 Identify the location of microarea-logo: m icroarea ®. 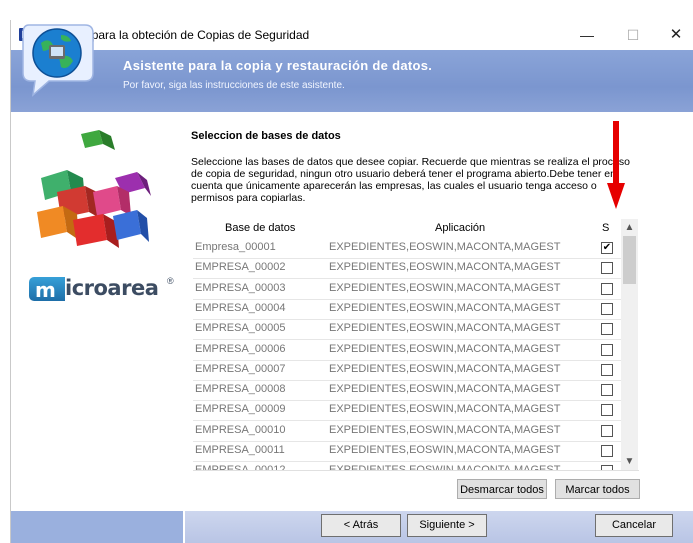
(101, 288).